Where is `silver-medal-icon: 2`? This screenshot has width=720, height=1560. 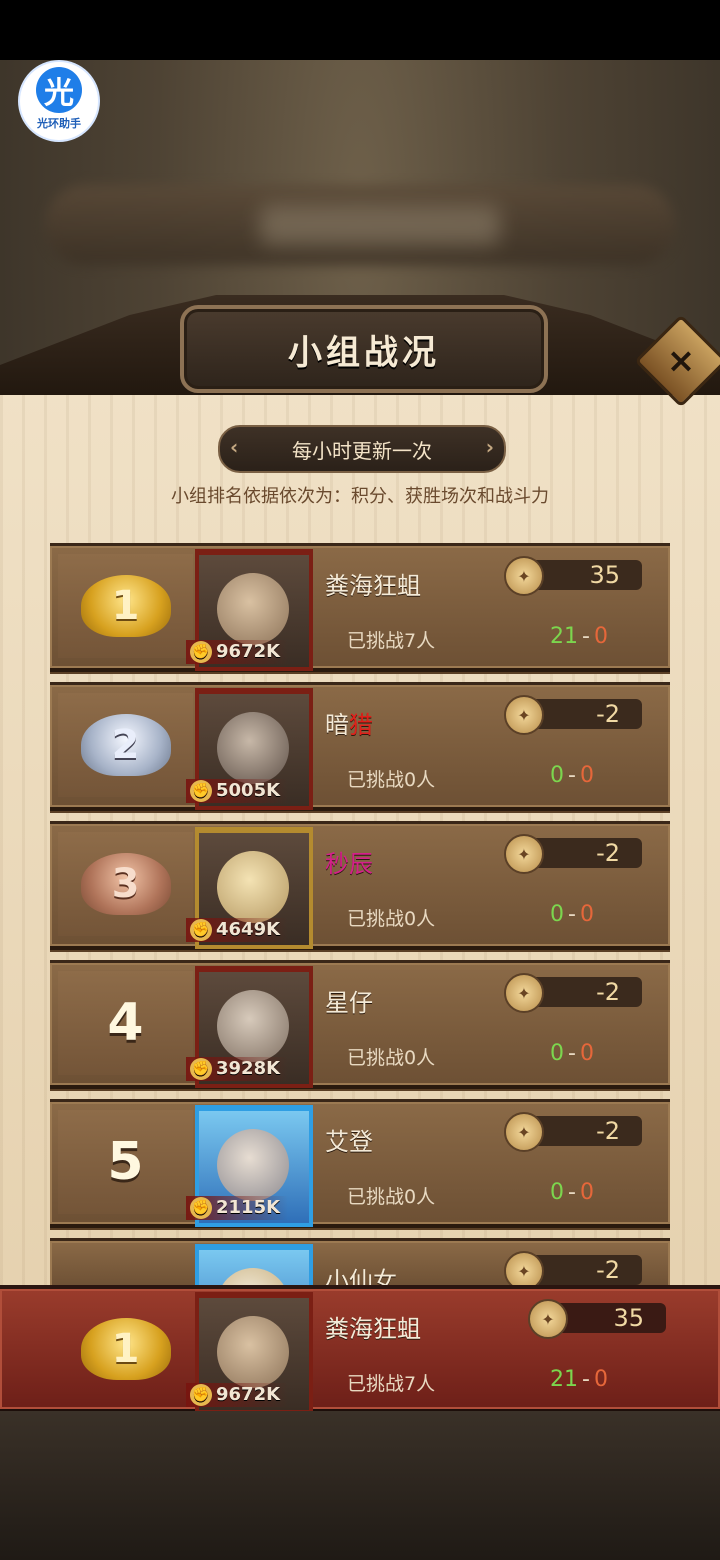 silver-medal-icon: 2 is located at coordinates (125, 745).